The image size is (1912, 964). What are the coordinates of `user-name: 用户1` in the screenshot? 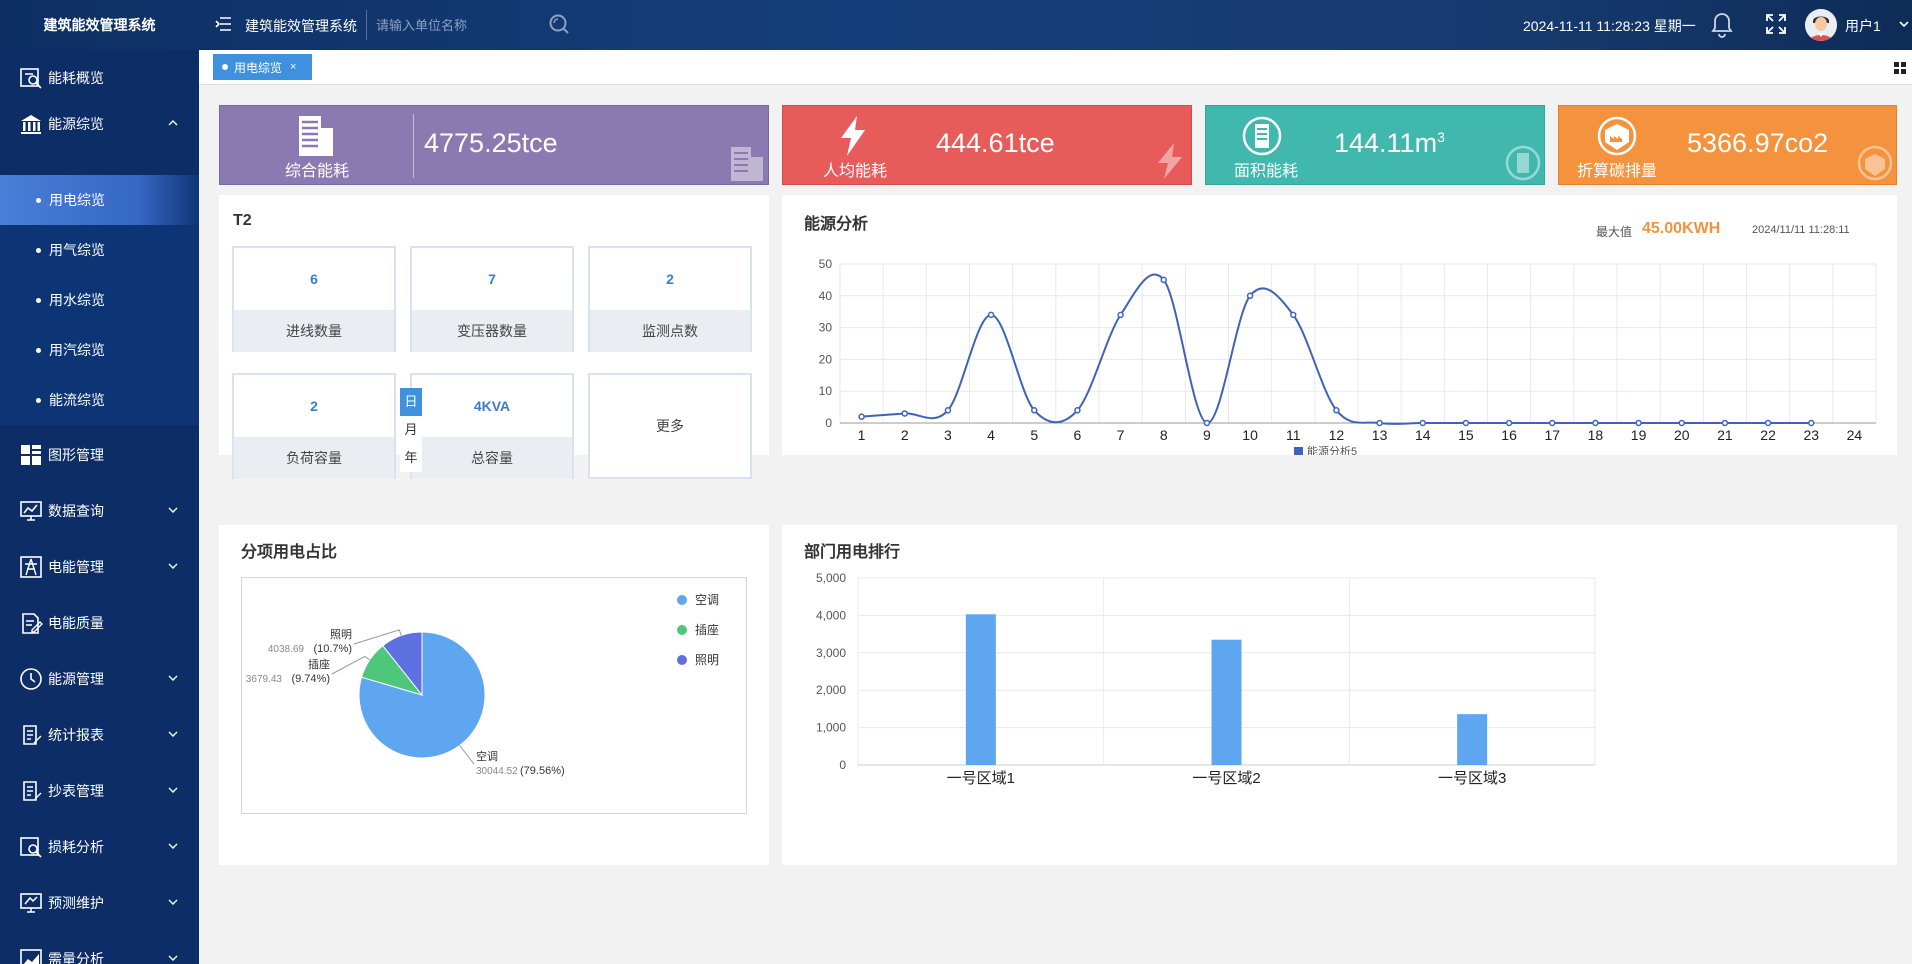 It's located at (1863, 26).